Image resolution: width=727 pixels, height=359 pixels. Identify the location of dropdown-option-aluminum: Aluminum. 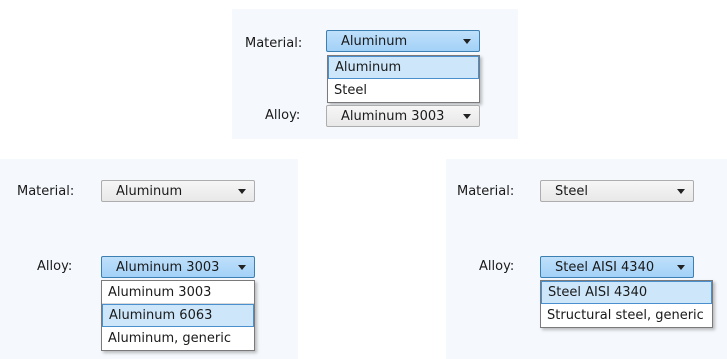
(403, 67).